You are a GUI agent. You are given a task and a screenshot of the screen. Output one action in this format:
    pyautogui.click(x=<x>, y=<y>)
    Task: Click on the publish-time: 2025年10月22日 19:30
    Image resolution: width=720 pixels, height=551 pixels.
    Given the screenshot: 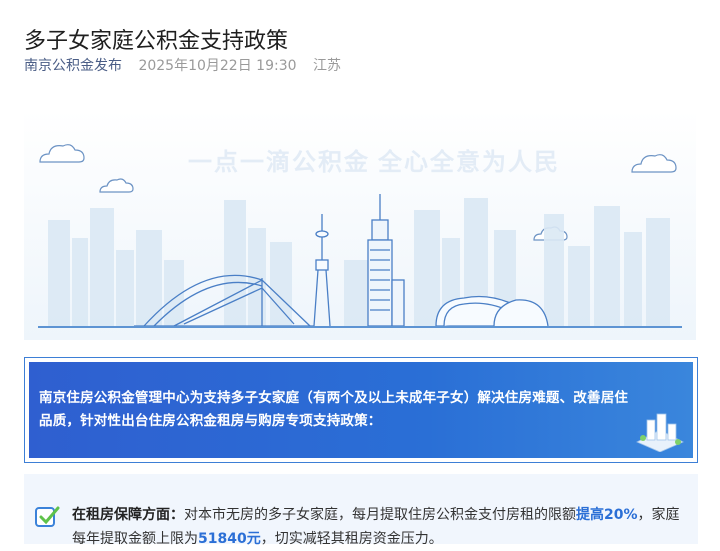 What is the action you would take?
    pyautogui.click(x=217, y=66)
    